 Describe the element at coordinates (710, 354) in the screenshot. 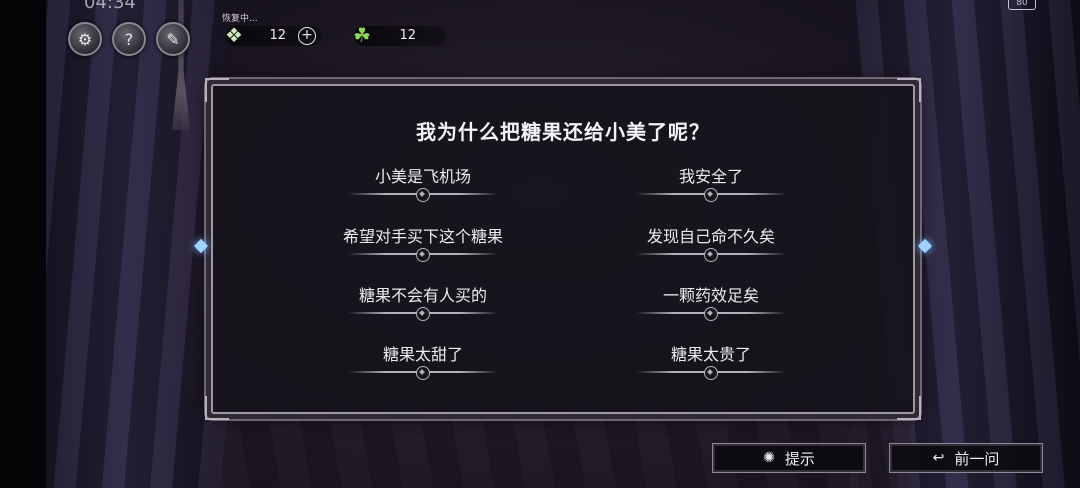

I see `option-label: 糖果太贵了` at that location.